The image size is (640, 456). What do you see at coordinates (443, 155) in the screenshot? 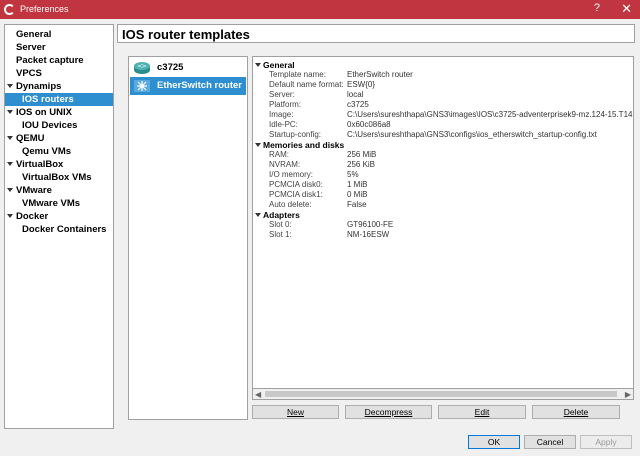
I see `detail-row: RAM: 256 MiB` at bounding box center [443, 155].